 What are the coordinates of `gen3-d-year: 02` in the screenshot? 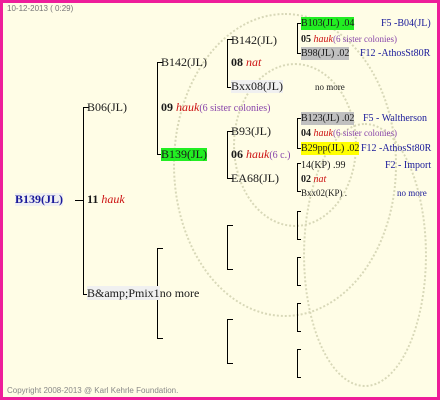 It's located at (306, 179).